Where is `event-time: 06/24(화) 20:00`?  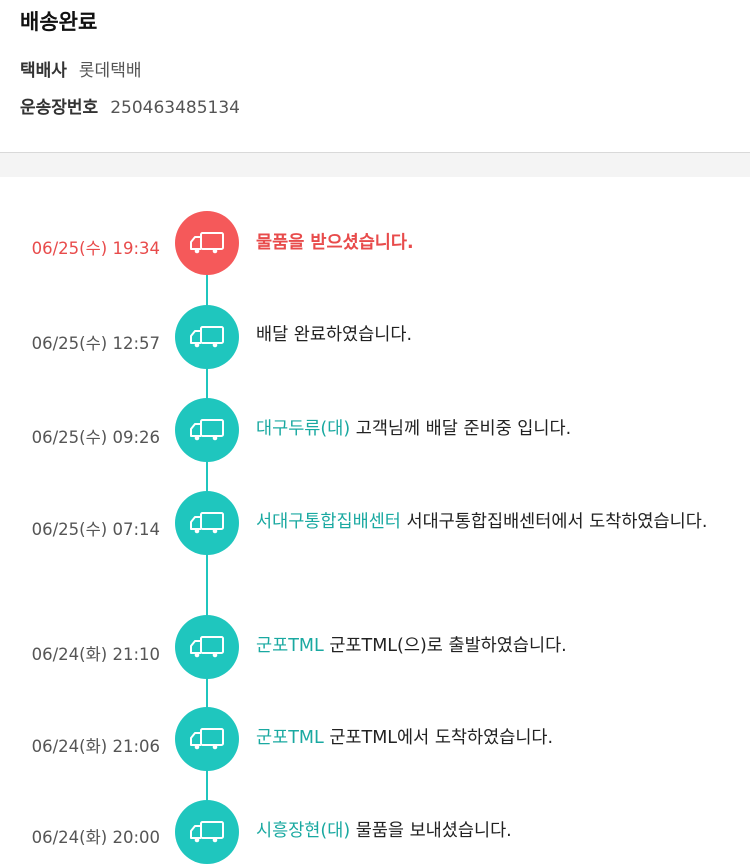 event-time: 06/24(화) 20:00 is located at coordinates (95, 837).